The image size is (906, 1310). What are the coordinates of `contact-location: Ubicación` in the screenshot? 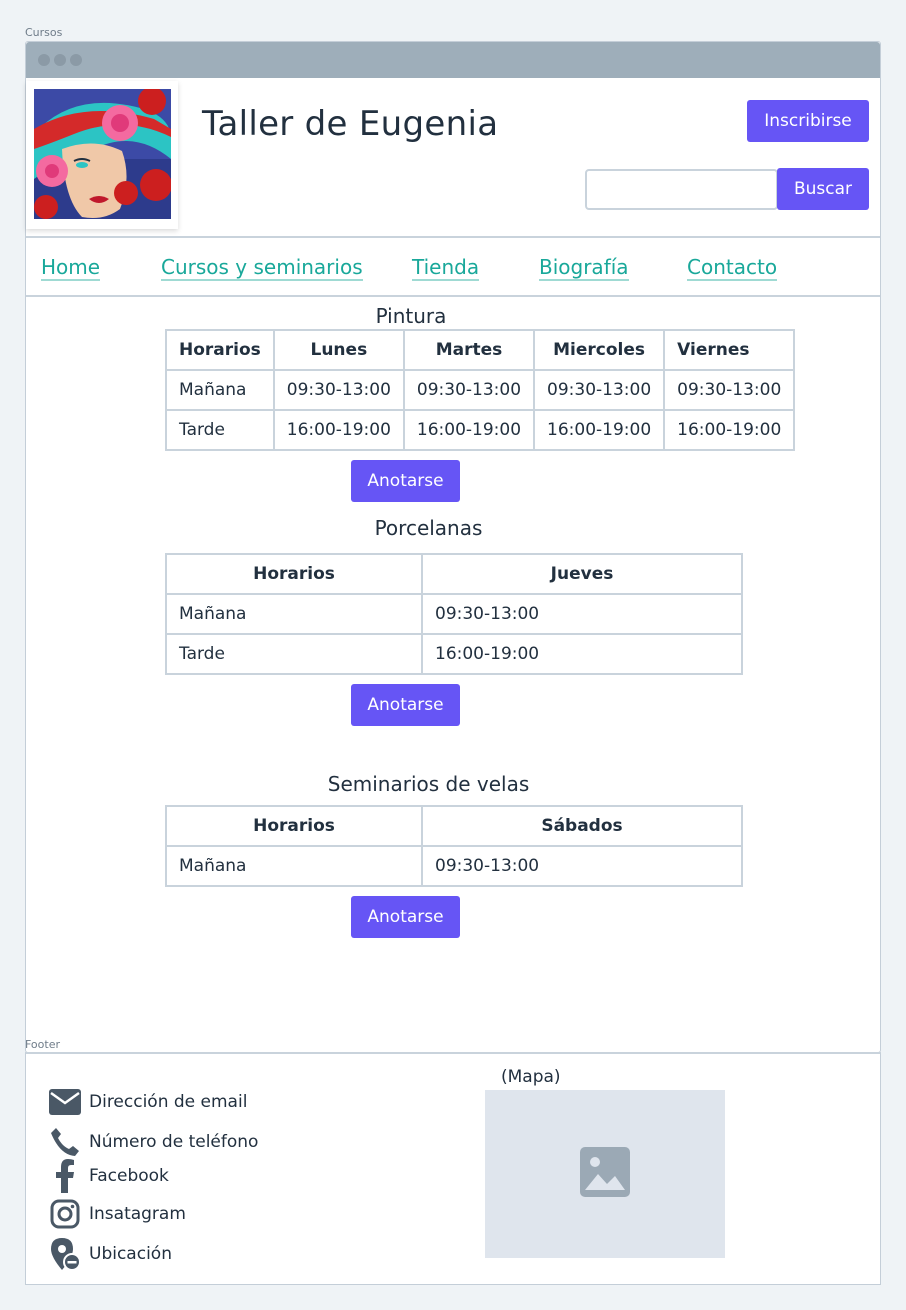 It's located at (110, 1254).